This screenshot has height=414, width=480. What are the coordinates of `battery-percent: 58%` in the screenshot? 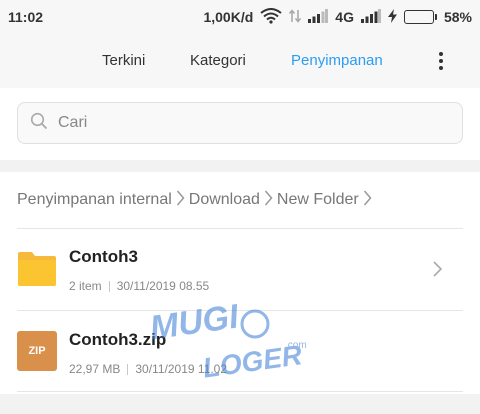 It's located at (457, 17).